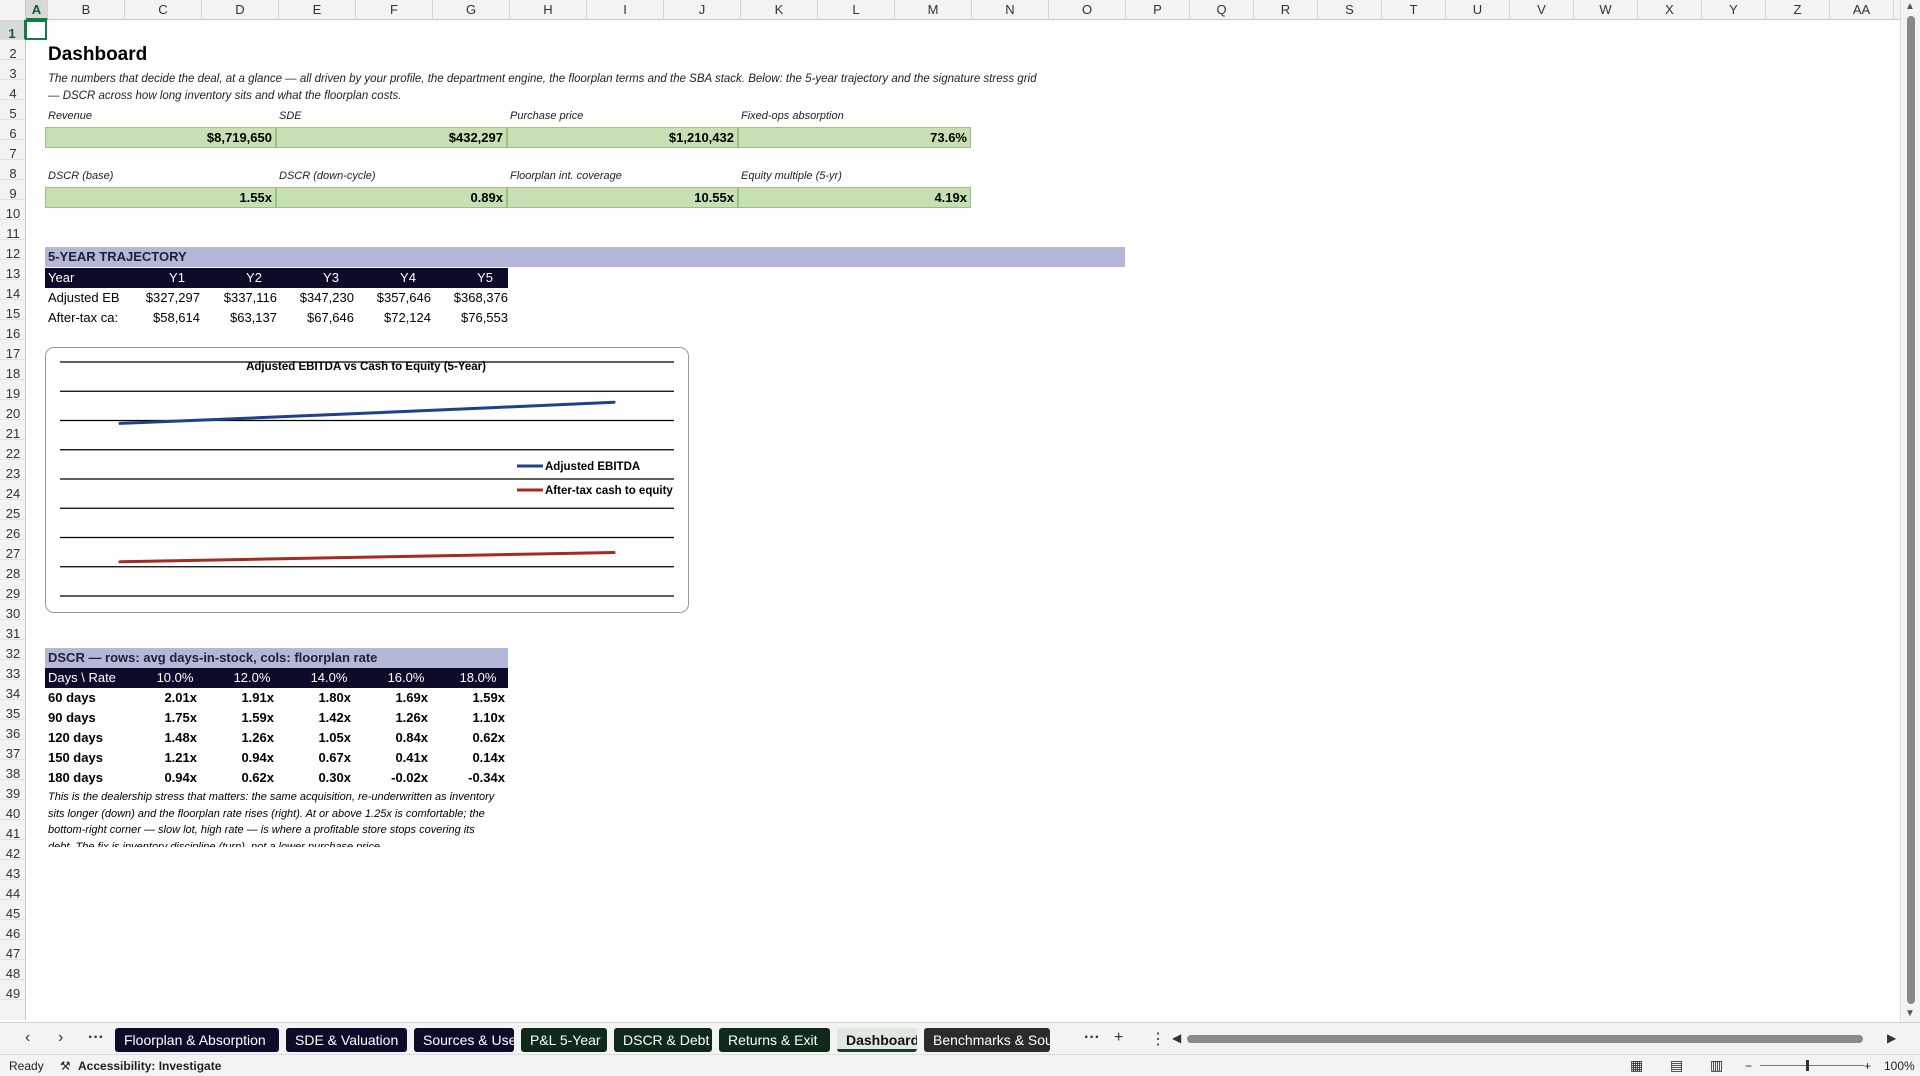 The width and height of the screenshot is (1920, 1076). What do you see at coordinates (12, 830) in the screenshot?
I see `row-header-41: 41` at bounding box center [12, 830].